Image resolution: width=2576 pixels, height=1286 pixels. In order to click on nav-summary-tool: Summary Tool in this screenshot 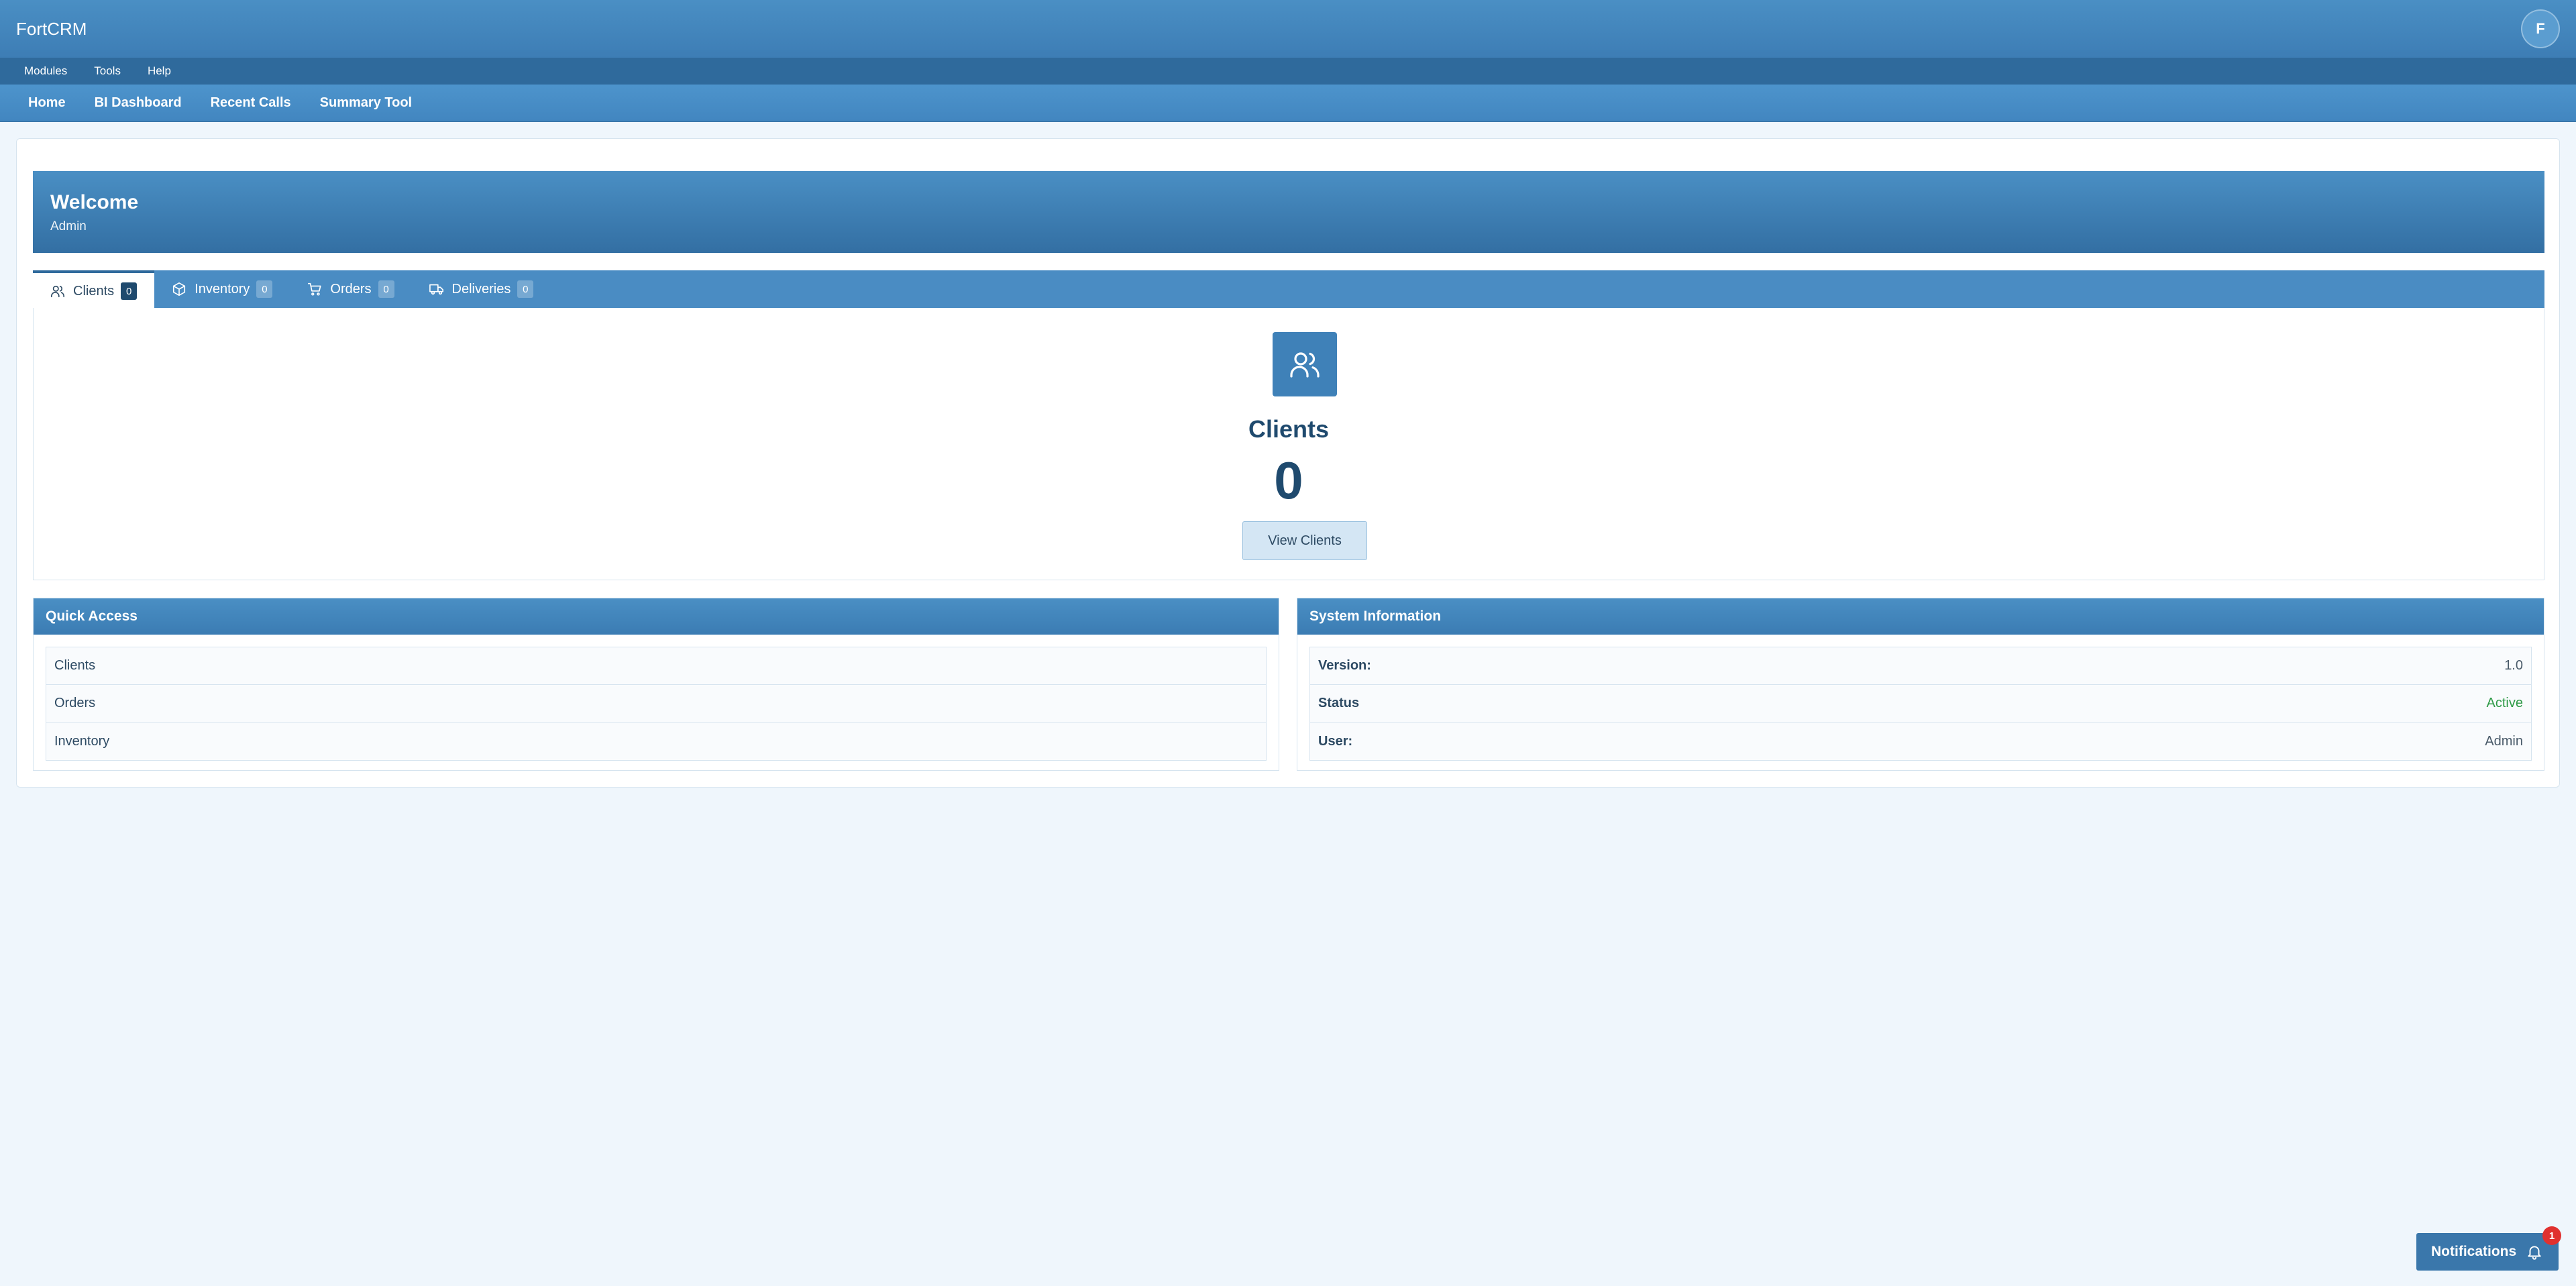, I will do `click(366, 103)`.